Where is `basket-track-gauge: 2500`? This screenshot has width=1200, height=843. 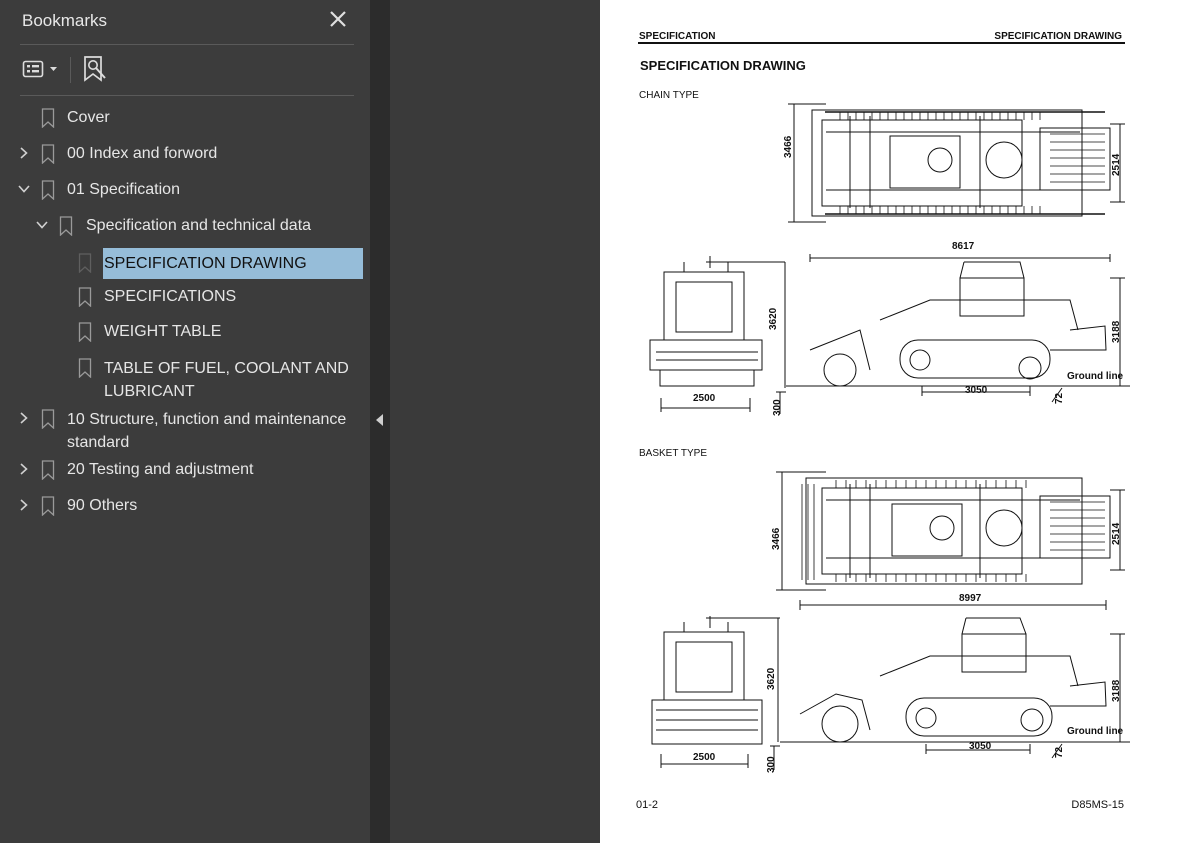 basket-track-gauge: 2500 is located at coordinates (704, 757).